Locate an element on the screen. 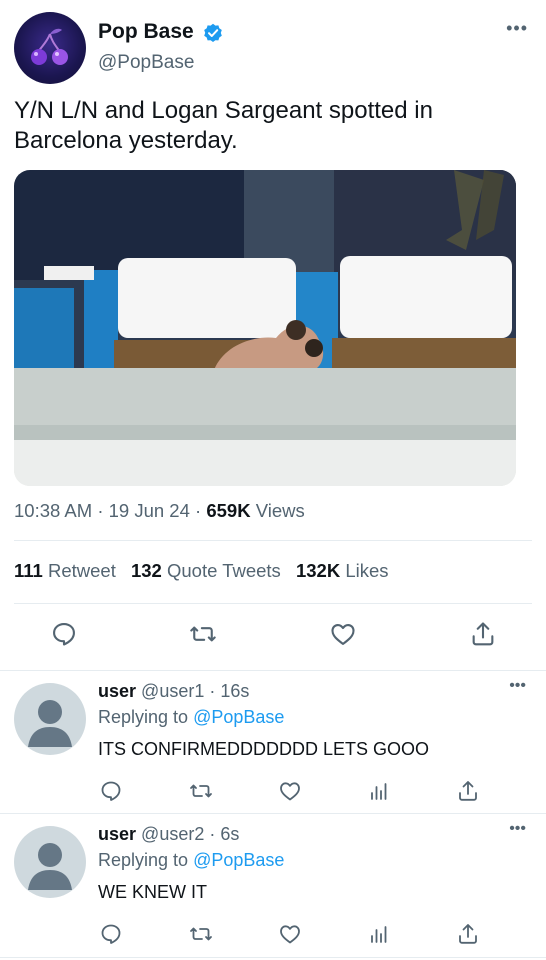 The height and width of the screenshot is (960, 546). retweets-stat: 111 Retweet is located at coordinates (65, 570).